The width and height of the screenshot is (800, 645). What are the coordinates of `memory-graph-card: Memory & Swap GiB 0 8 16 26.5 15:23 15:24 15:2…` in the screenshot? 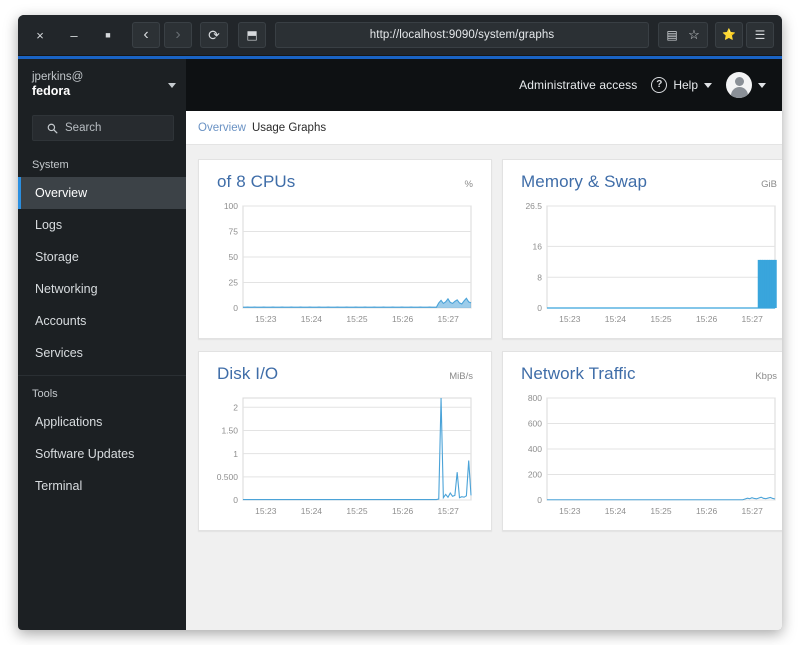 It's located at (642, 249).